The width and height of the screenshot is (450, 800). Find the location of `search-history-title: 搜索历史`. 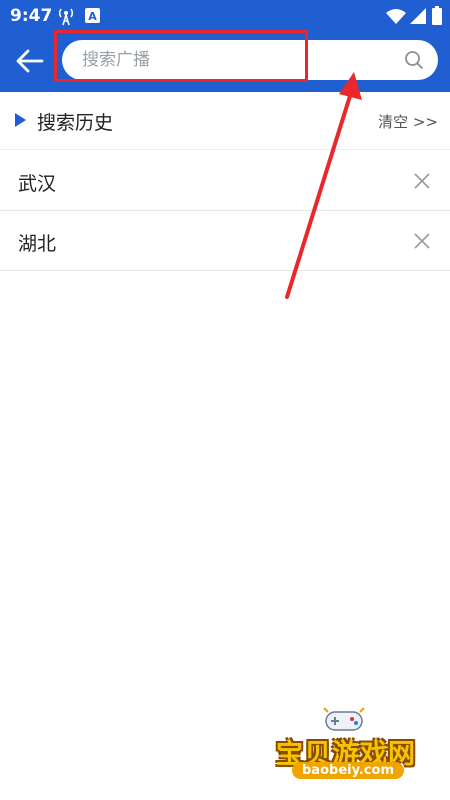

search-history-title: 搜索历史 is located at coordinates (75, 123).